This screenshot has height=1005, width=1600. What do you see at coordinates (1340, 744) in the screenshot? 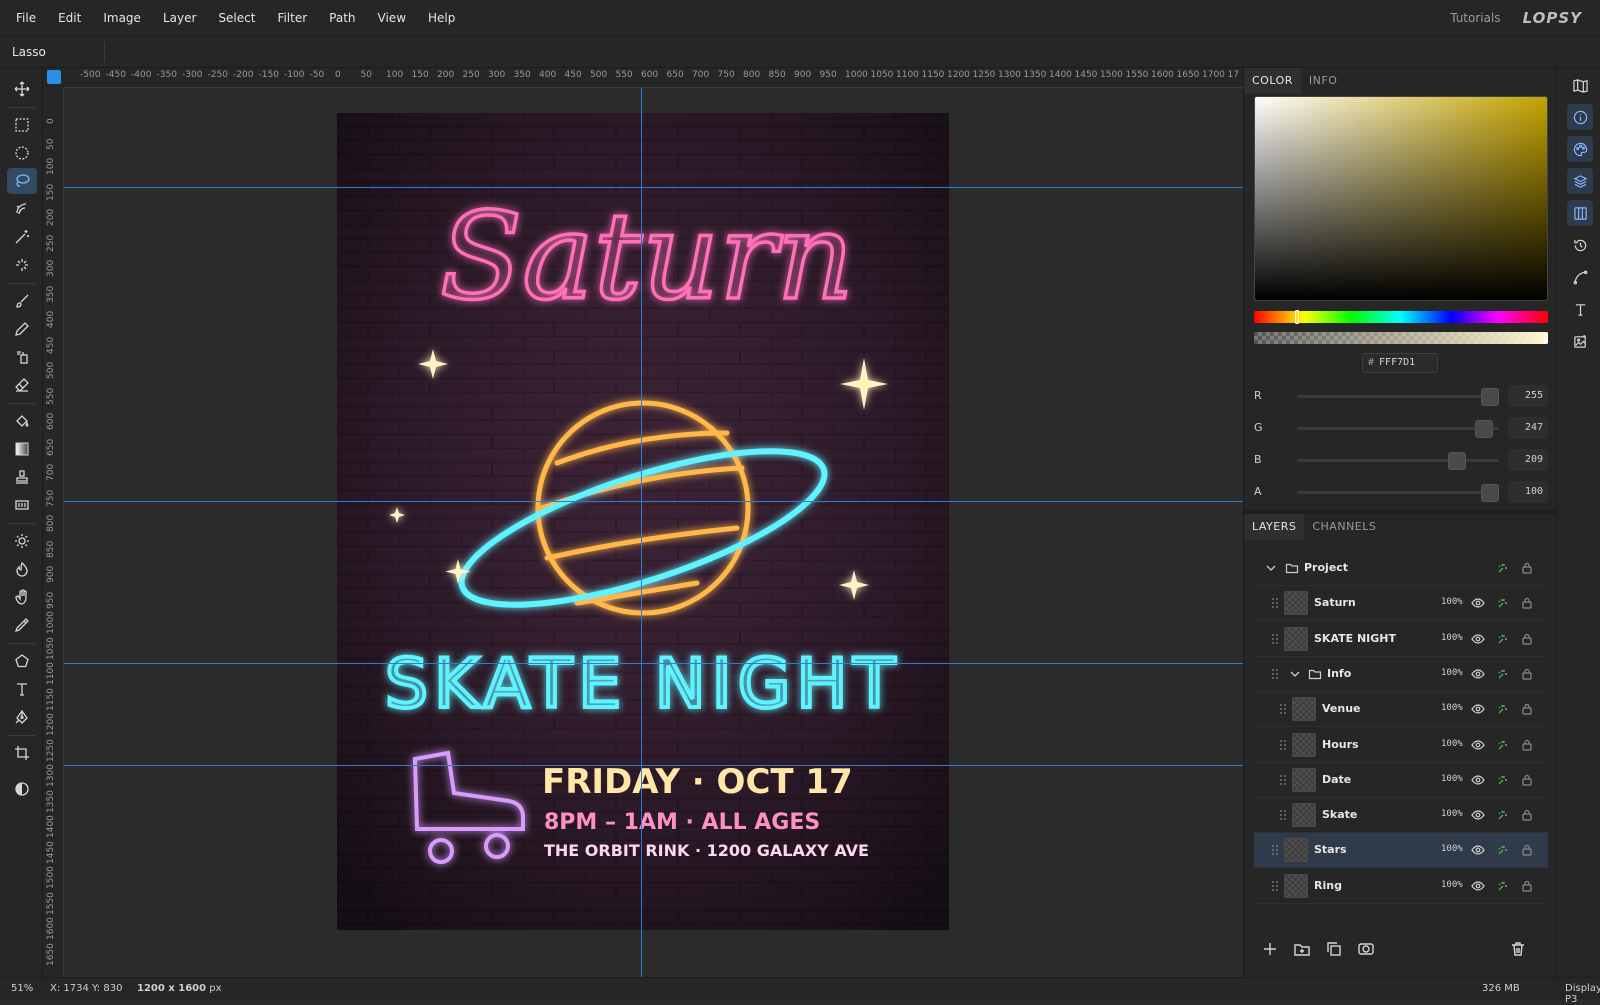
I see `layer-name: Hours` at bounding box center [1340, 744].